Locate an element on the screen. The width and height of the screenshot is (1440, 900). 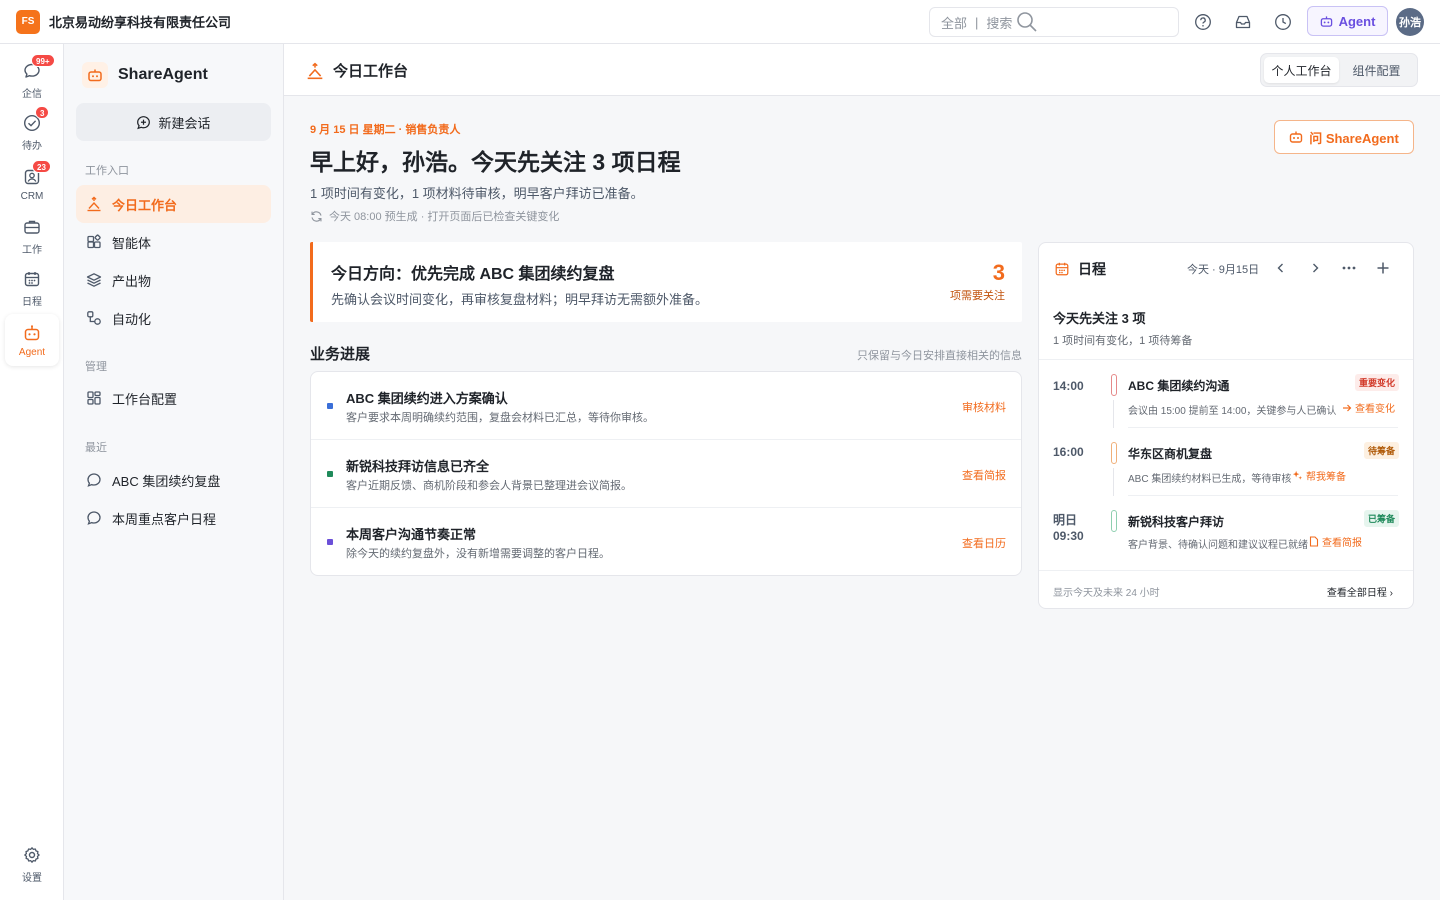
page-title-text: 今日工作台 is located at coordinates (371, 71).